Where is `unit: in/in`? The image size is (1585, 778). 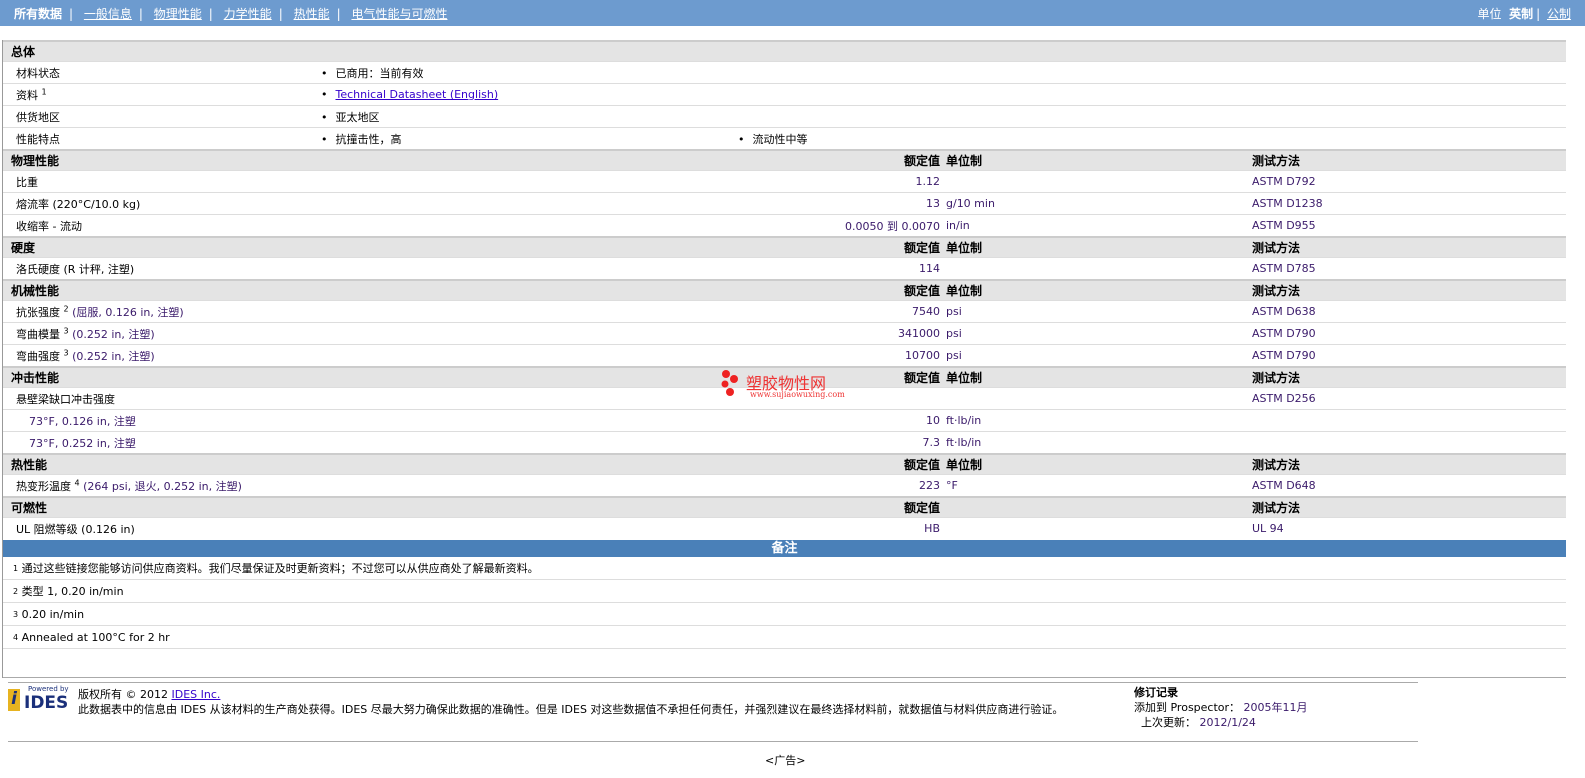
unit: in/in is located at coordinates (958, 225).